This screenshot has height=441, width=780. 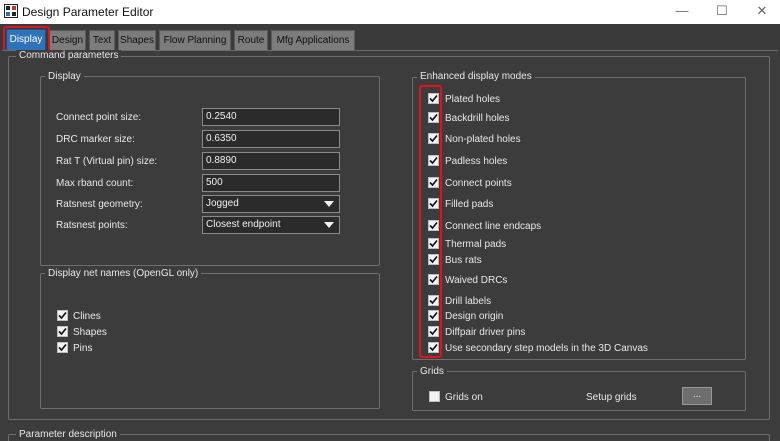 What do you see at coordinates (611, 397) in the screenshot?
I see `setup-grids-label: Setup grids` at bounding box center [611, 397].